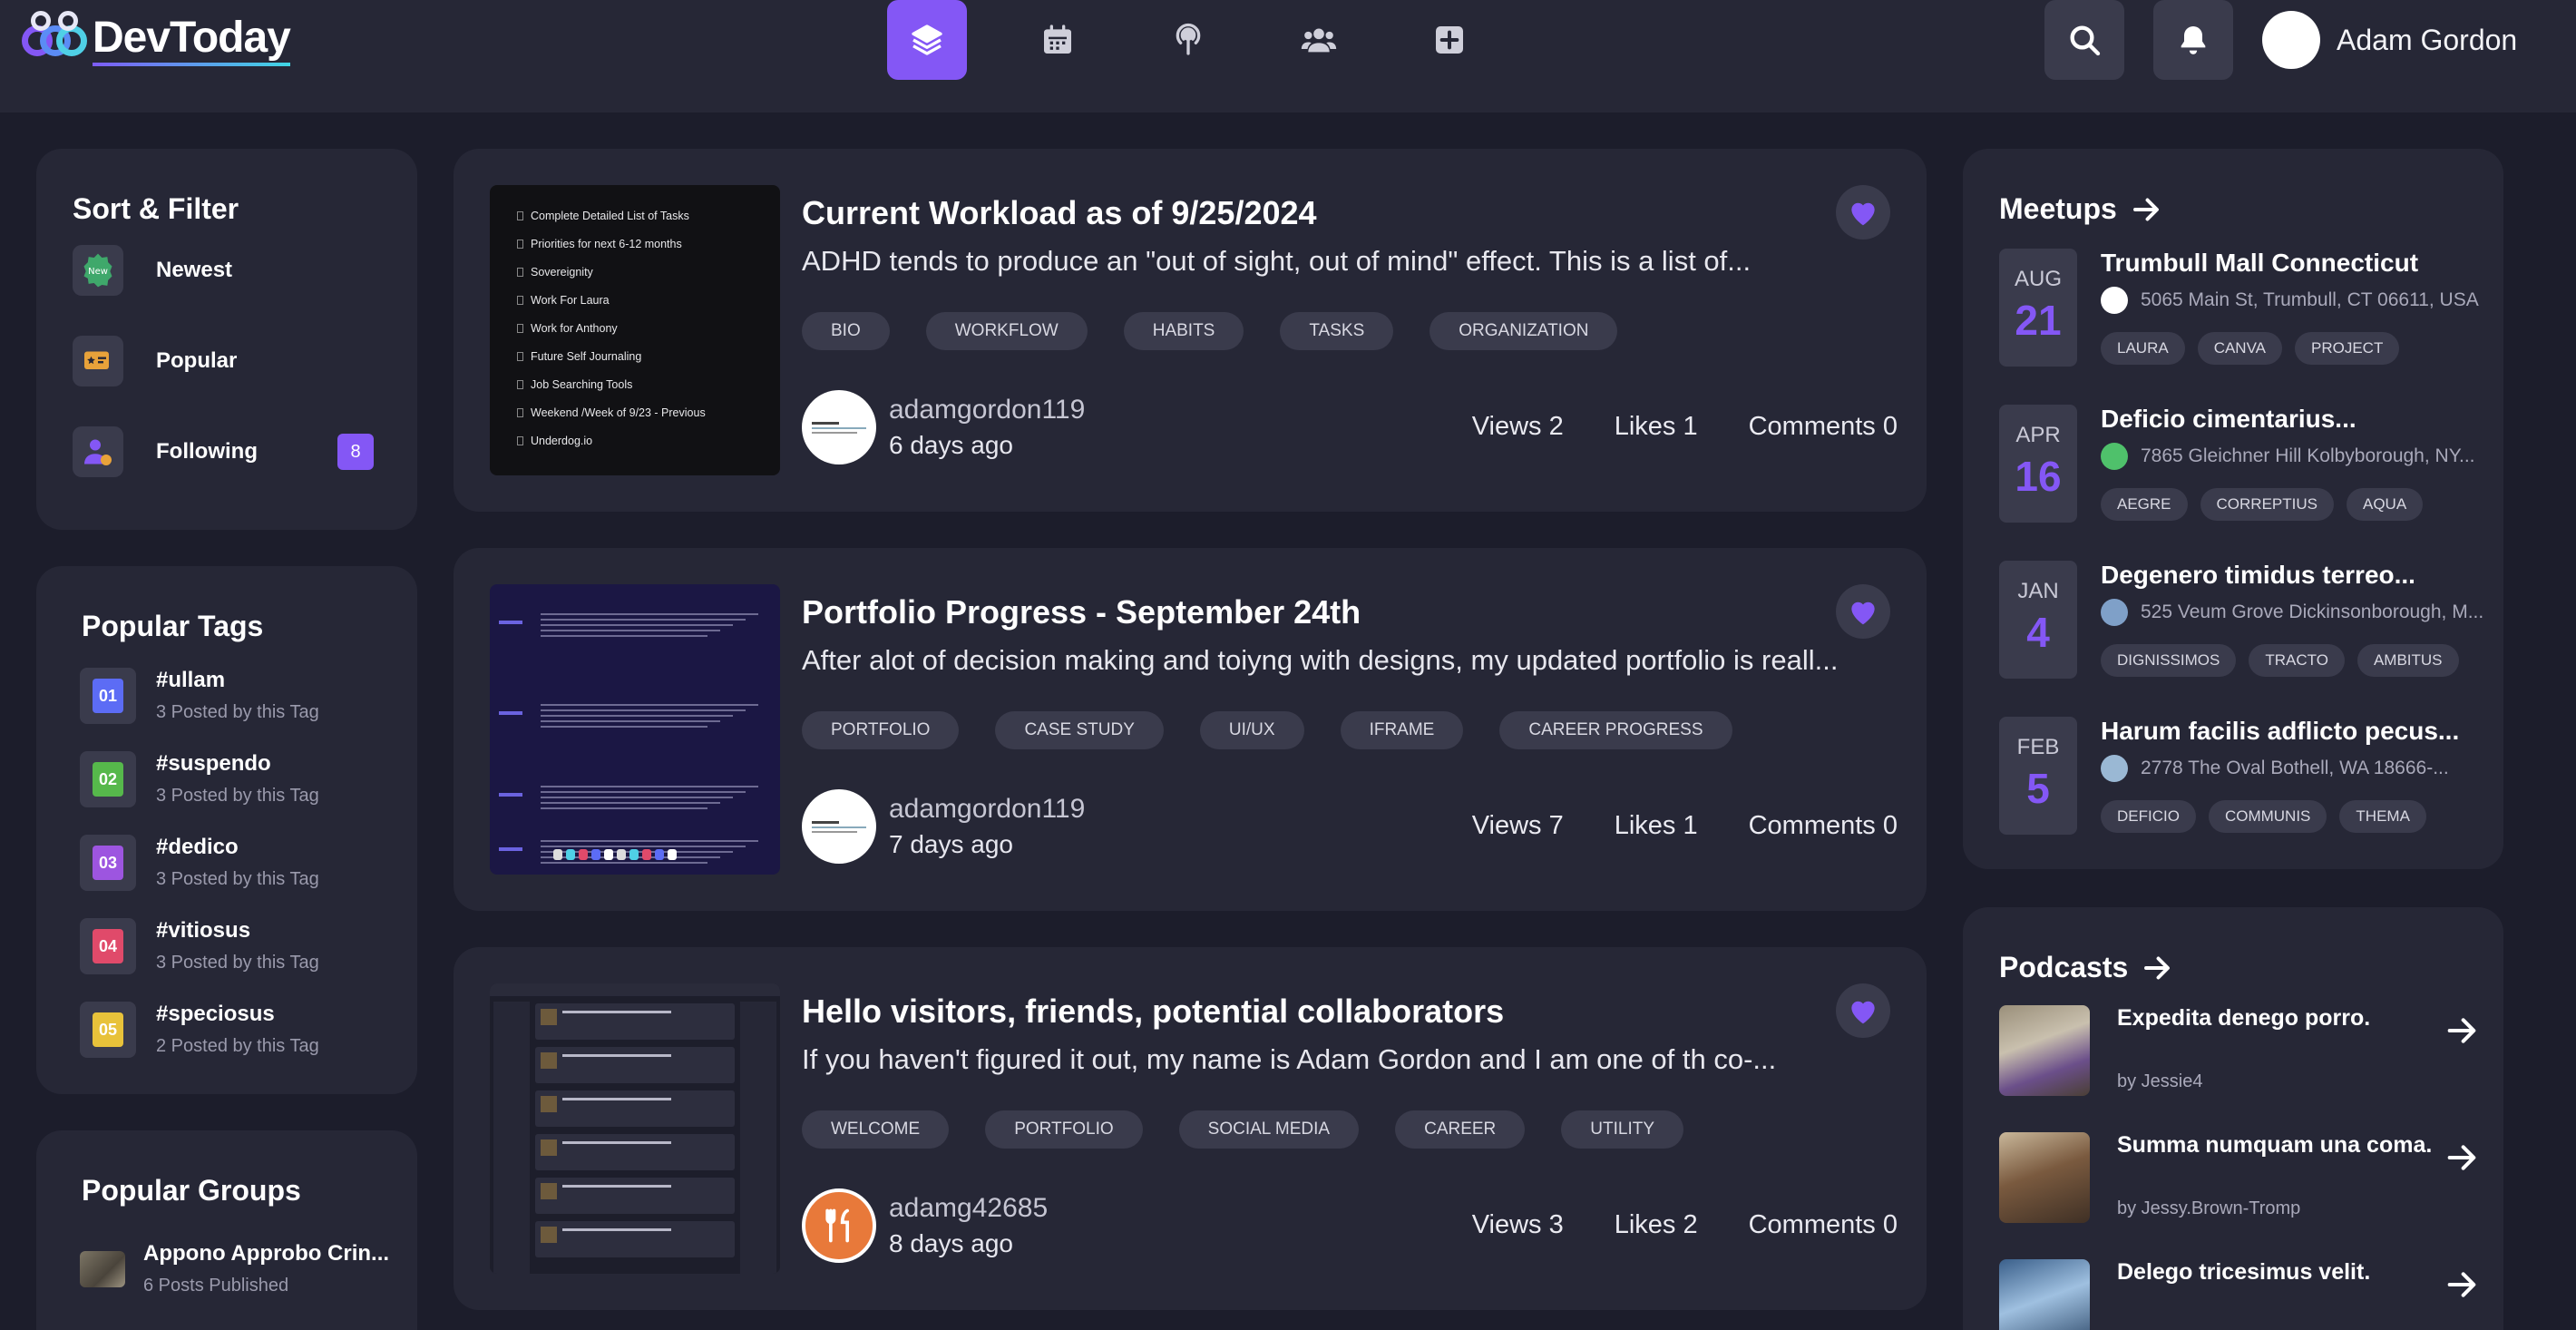 The width and height of the screenshot is (2576, 1330). I want to click on tag-item: 03 #dedico 3 Posted by this Tag, so click(199, 863).